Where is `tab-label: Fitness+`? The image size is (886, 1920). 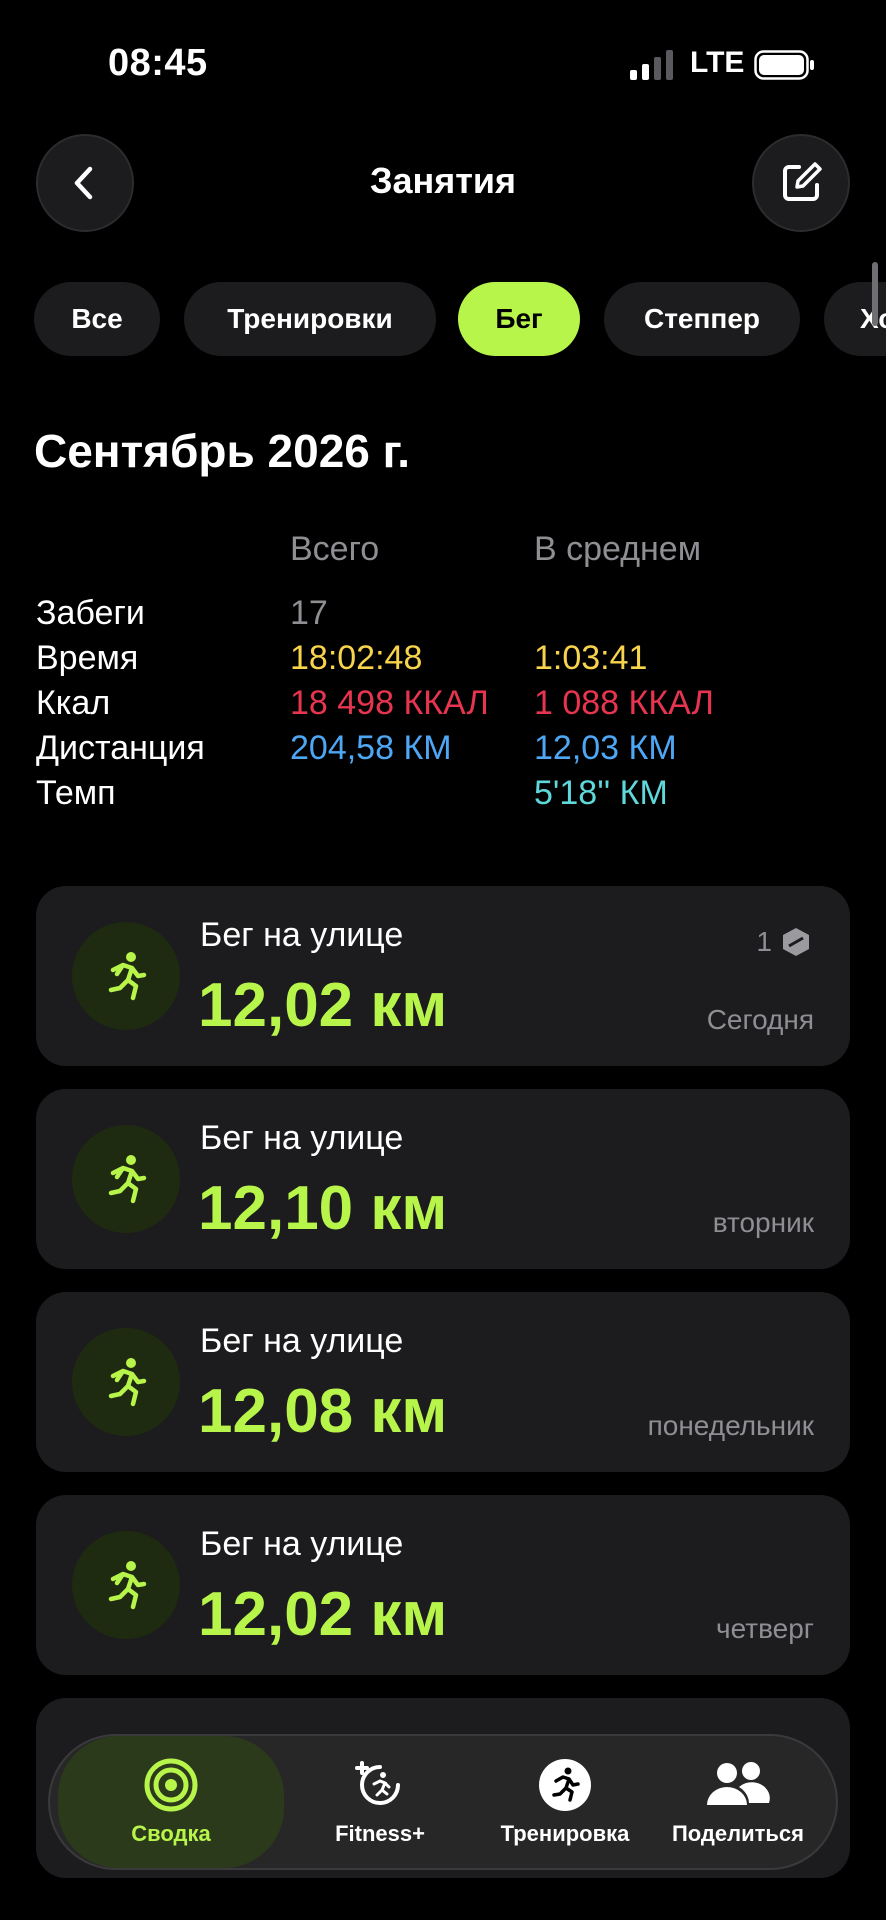 tab-label: Fitness+ is located at coordinates (380, 1833).